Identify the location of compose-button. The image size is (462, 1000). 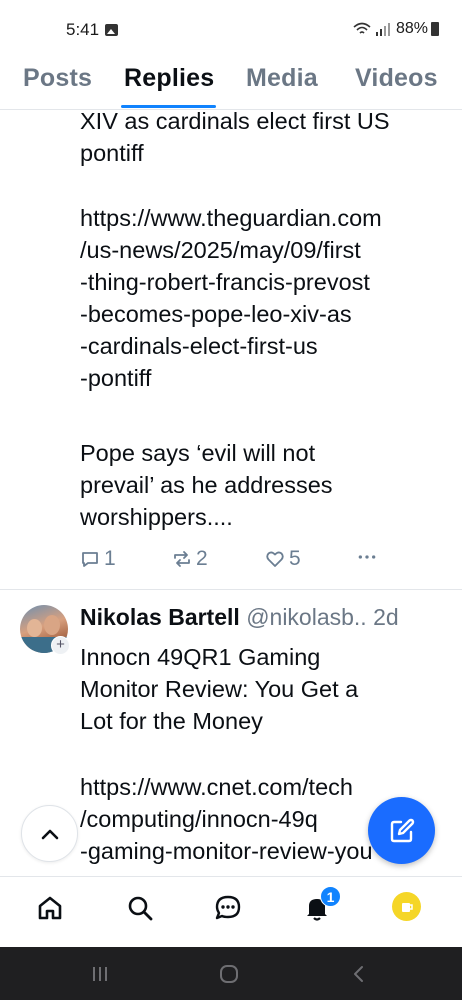
(401, 830).